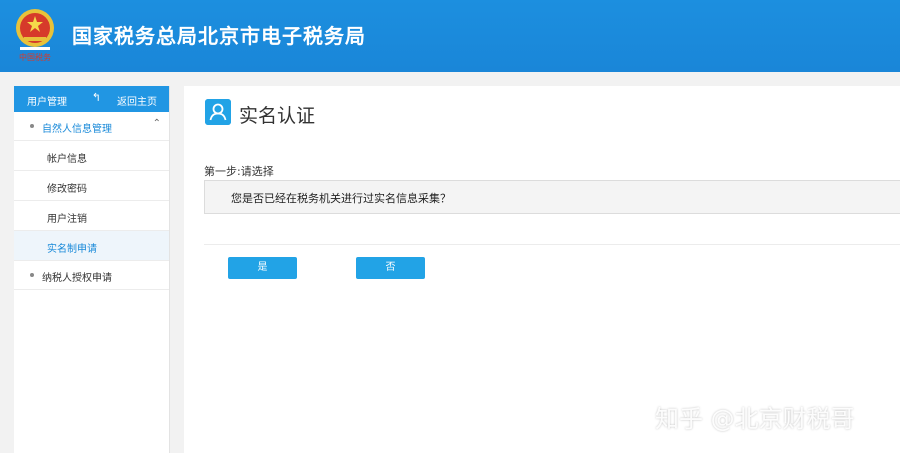 The image size is (900, 453). I want to click on svg-text: 中国税务, so click(35, 57).